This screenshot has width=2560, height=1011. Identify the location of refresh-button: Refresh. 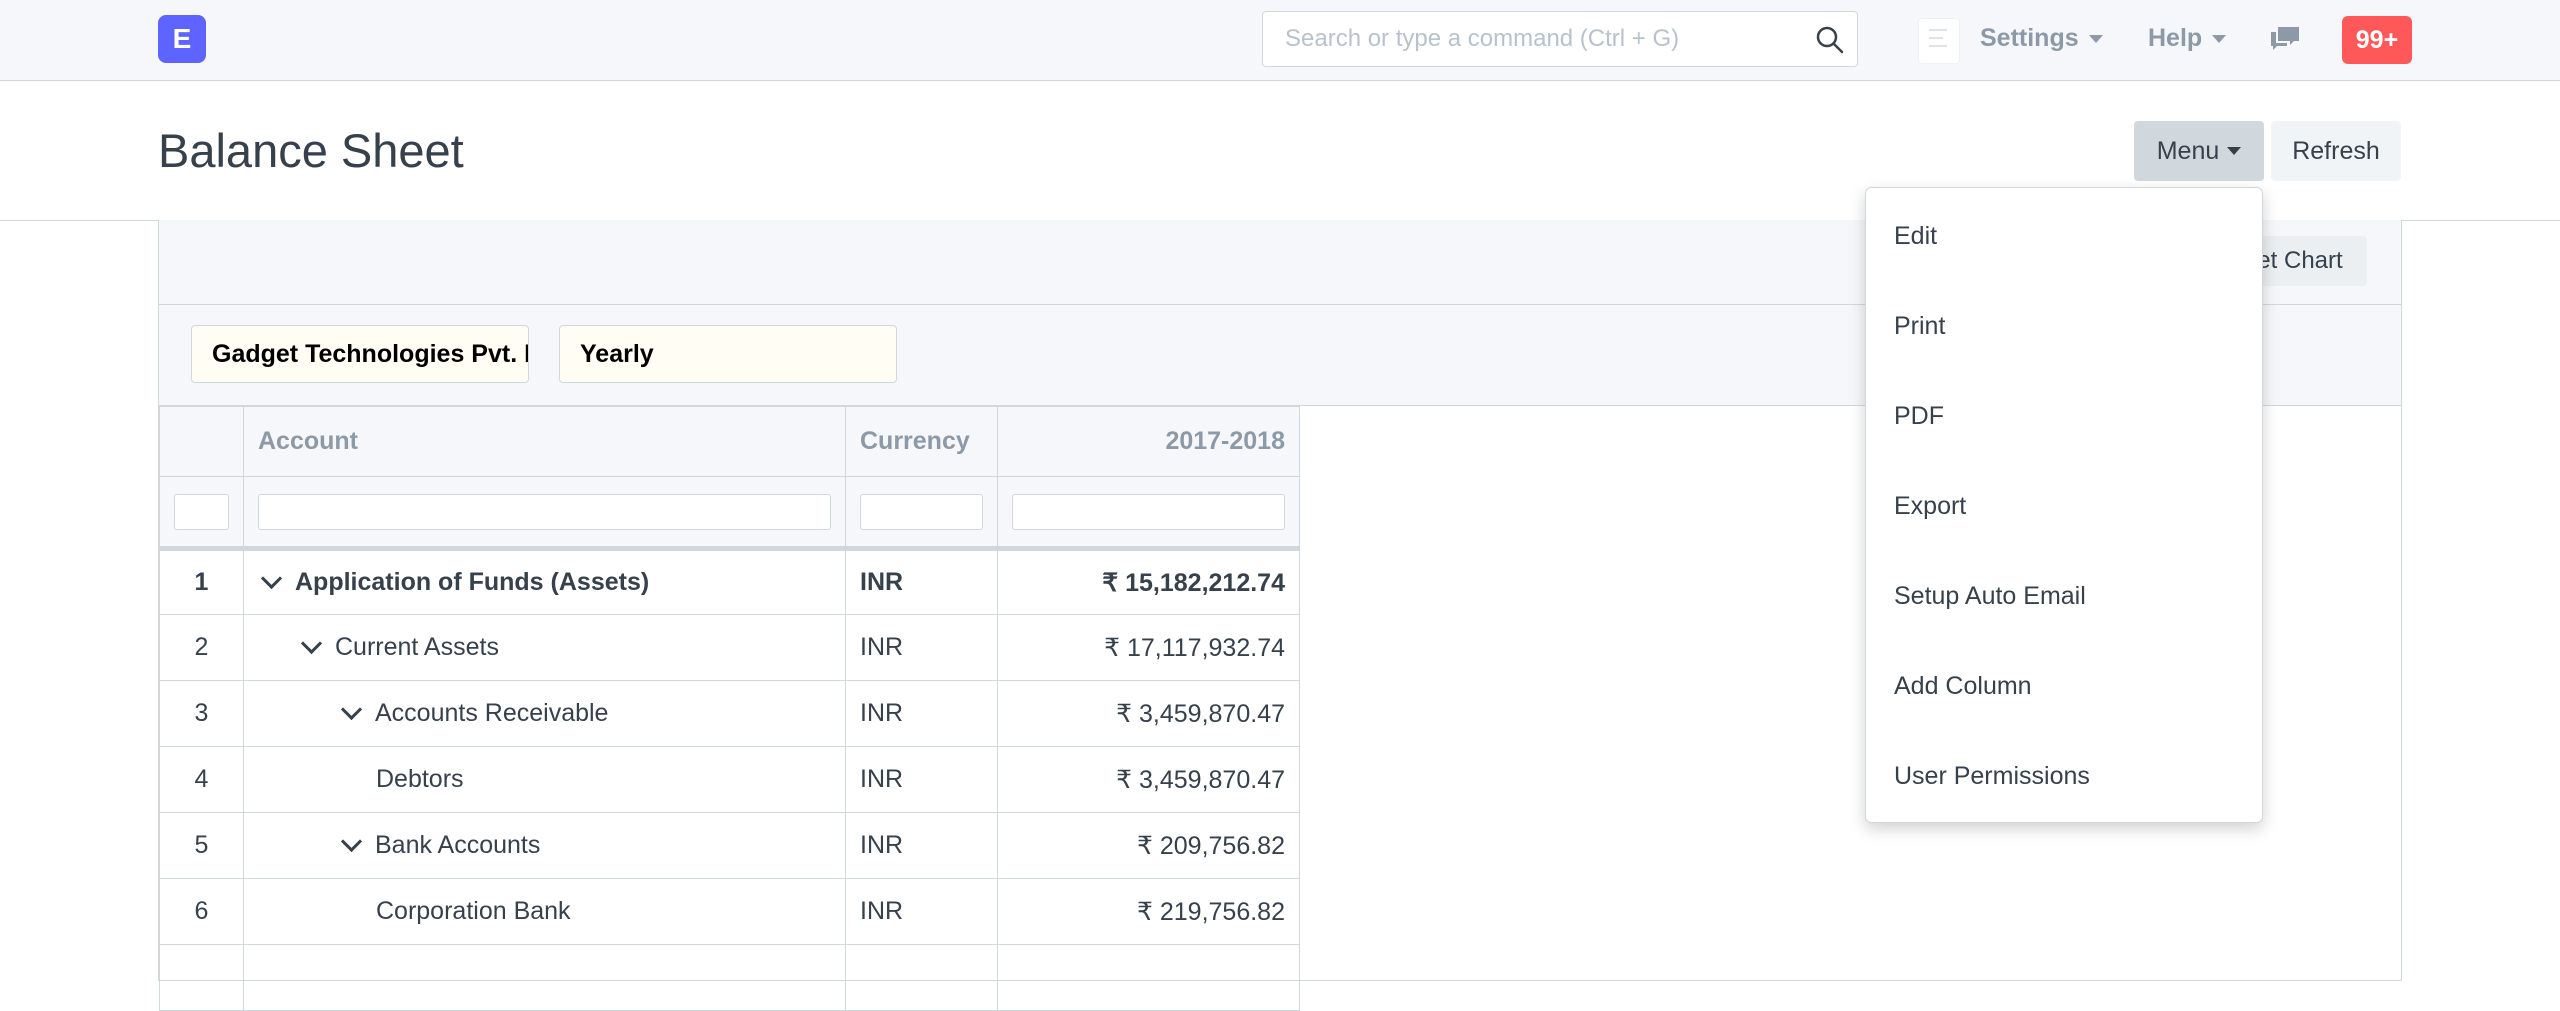
(2336, 151).